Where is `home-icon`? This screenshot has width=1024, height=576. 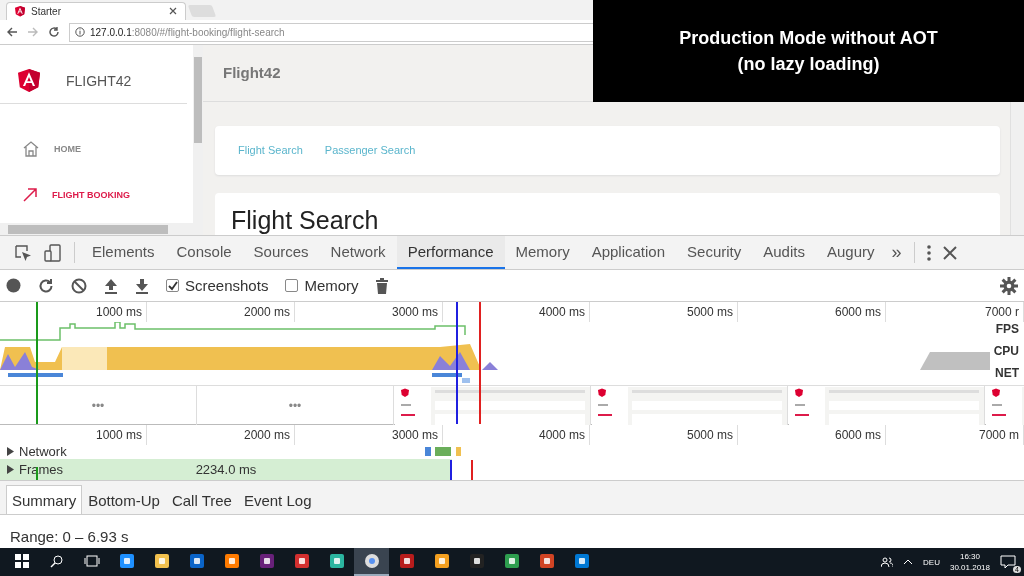
home-icon is located at coordinates (31, 149).